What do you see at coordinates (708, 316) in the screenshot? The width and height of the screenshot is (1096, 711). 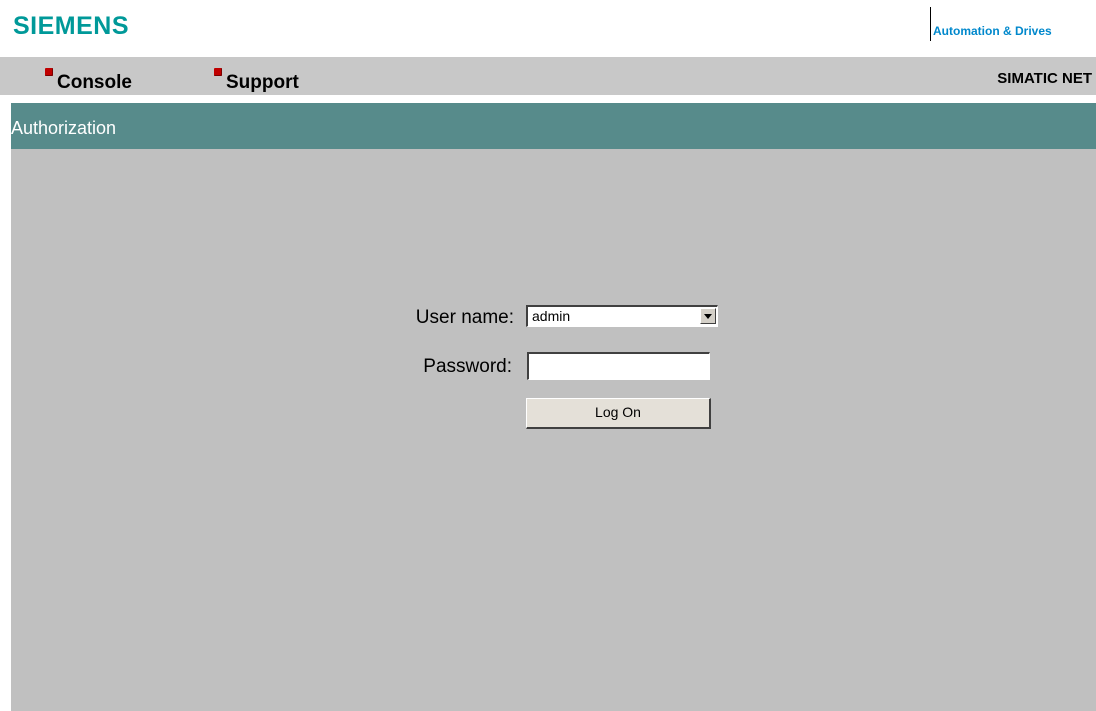 I see `chevron-down-icon` at bounding box center [708, 316].